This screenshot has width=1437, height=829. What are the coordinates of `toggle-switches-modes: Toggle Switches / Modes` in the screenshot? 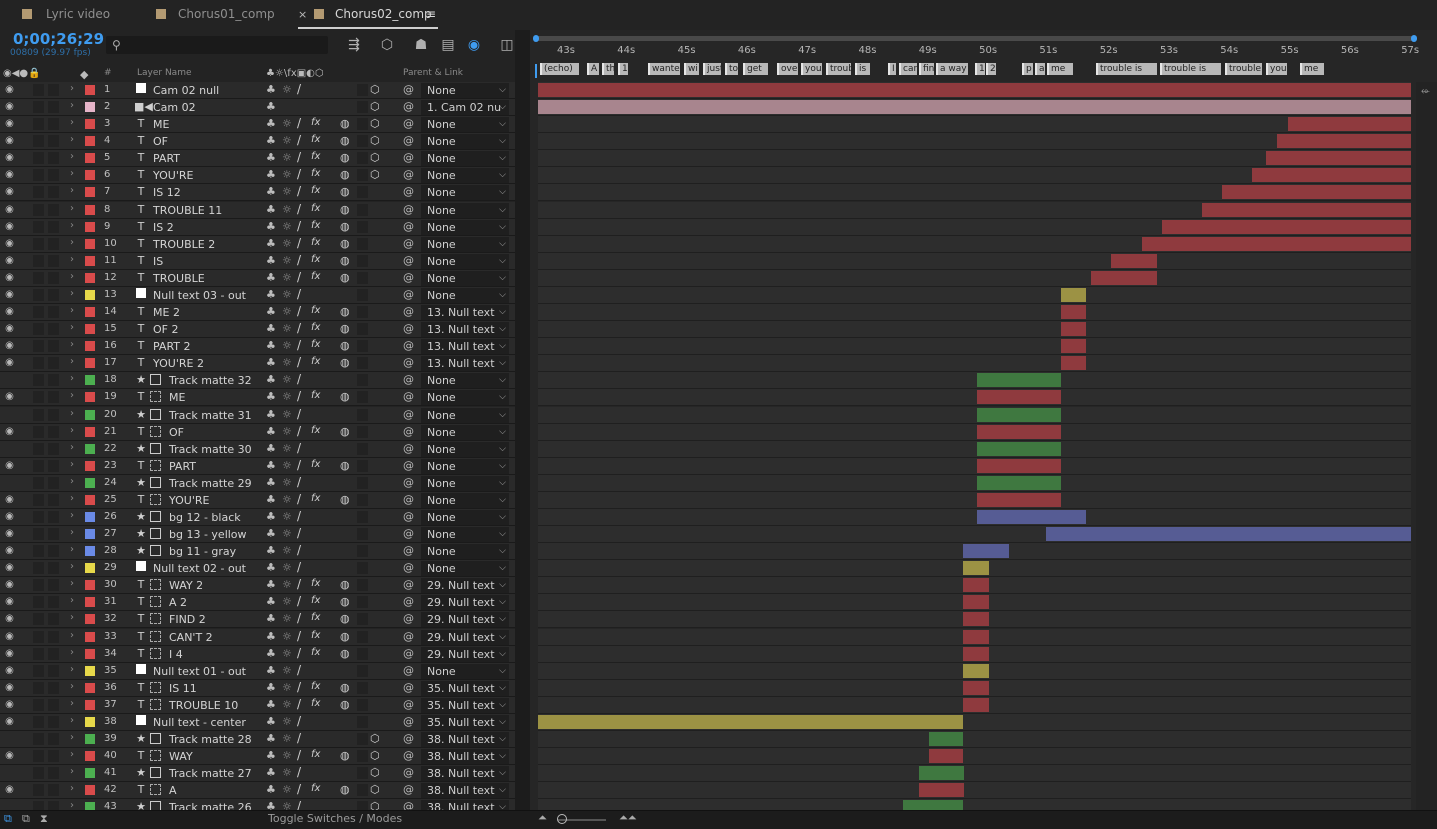 It's located at (335, 818).